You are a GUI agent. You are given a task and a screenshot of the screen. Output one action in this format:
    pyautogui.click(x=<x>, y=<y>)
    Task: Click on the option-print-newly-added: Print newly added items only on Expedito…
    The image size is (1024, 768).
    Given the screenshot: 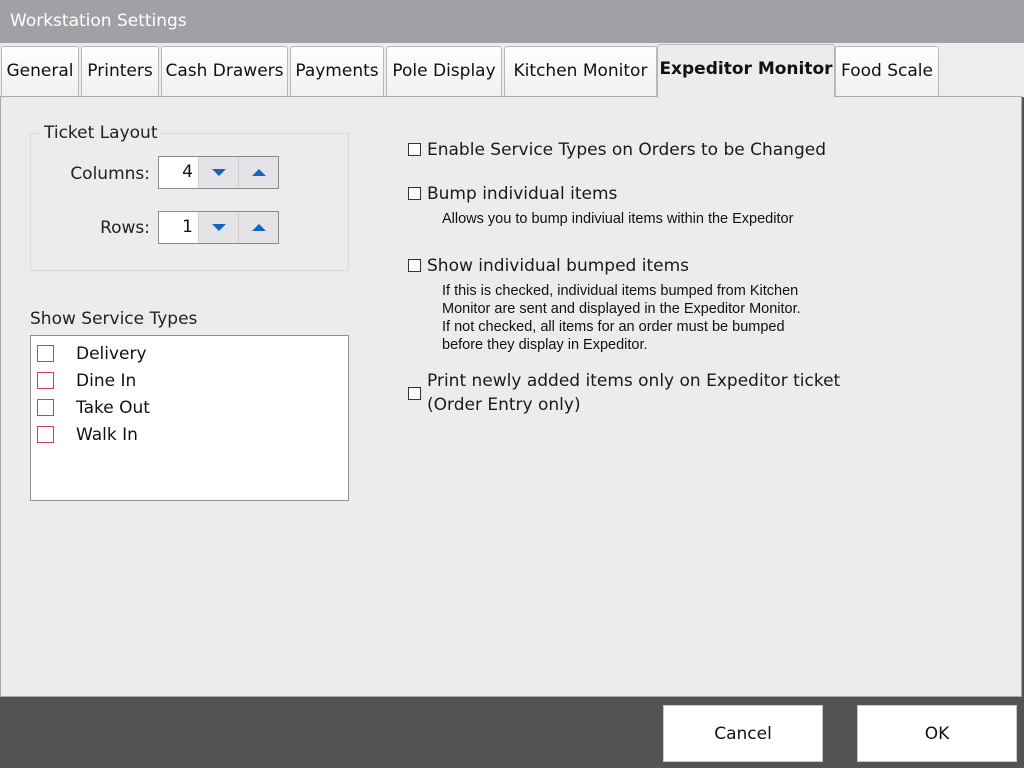 What is the action you would take?
    pyautogui.click(x=624, y=393)
    